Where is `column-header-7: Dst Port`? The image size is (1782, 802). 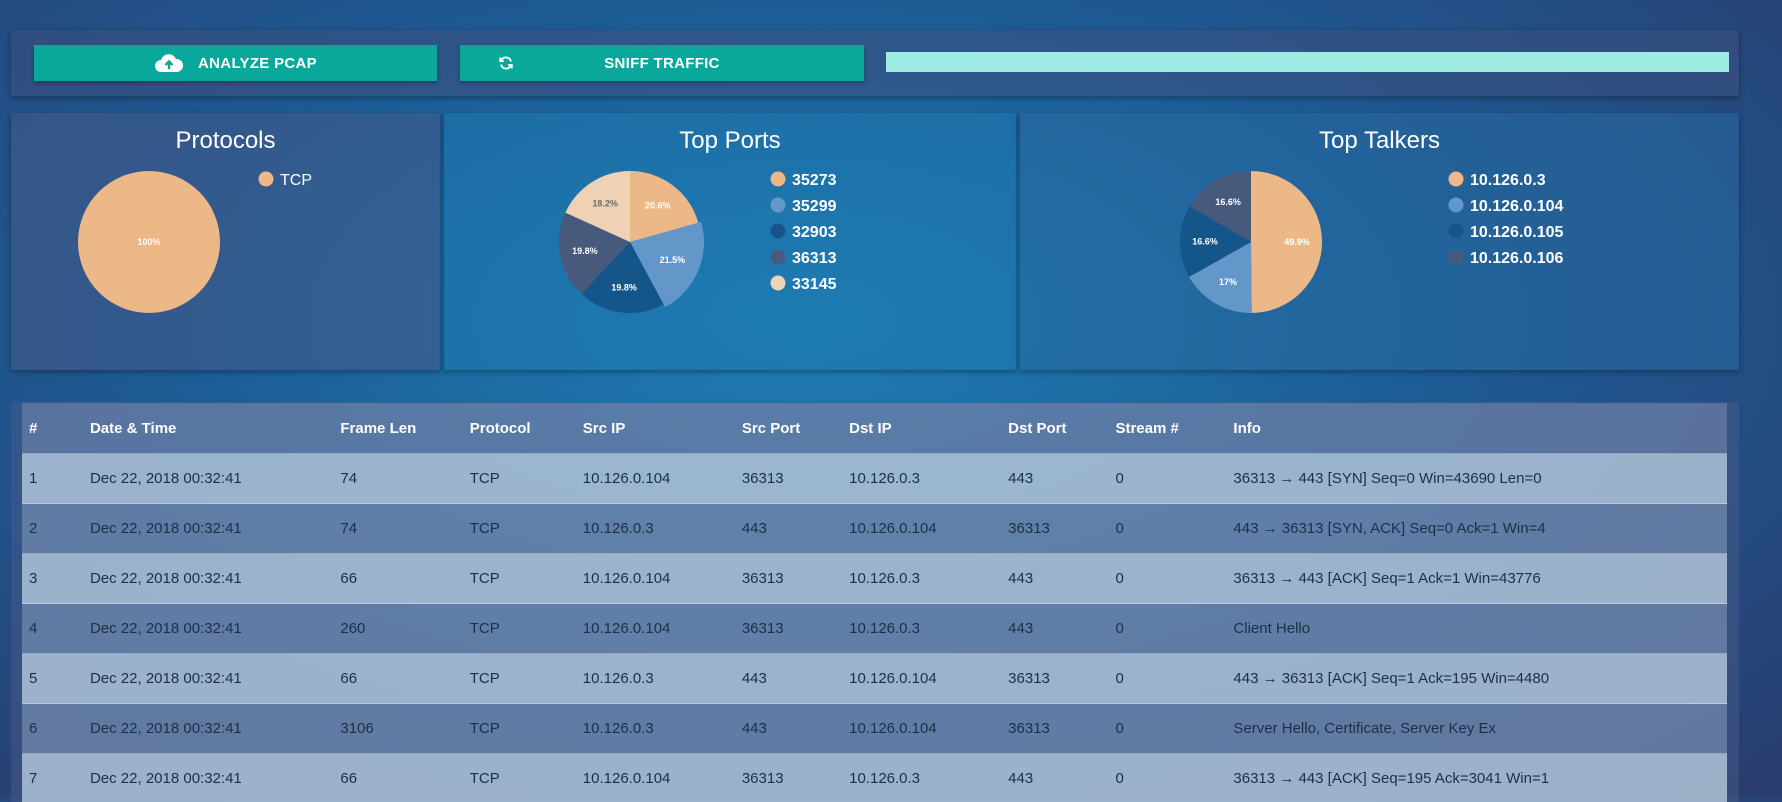 column-header-7: Dst Port is located at coordinates (1054, 428).